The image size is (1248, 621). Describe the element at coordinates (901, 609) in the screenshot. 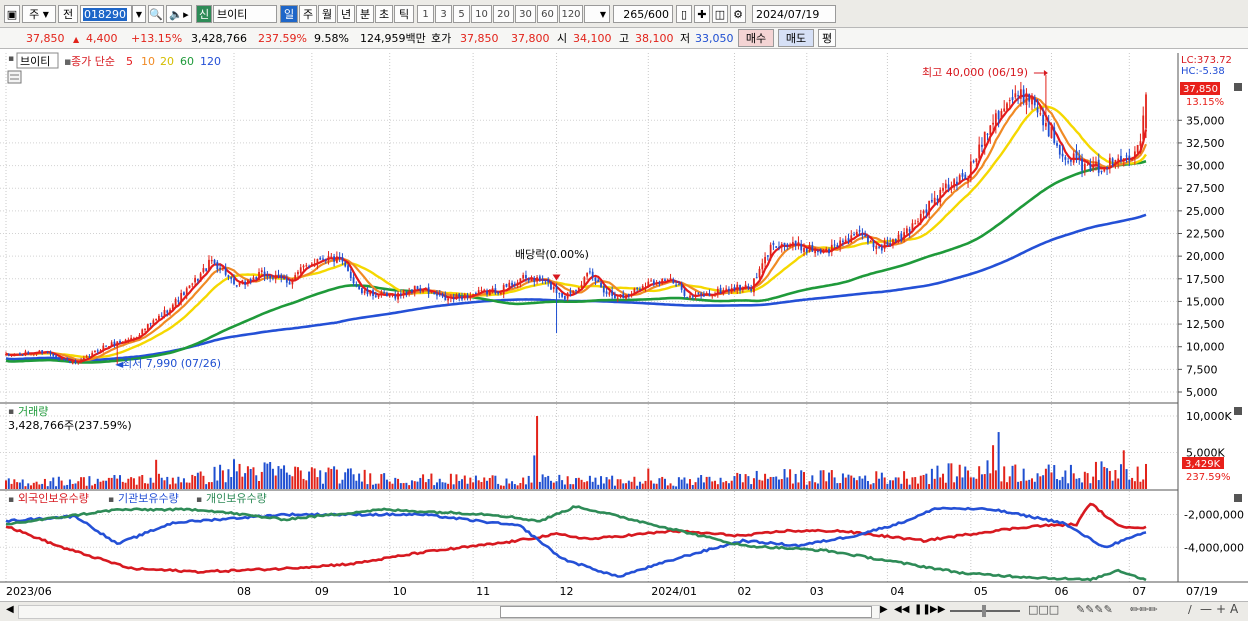

I see `first-page-icon: ◀◀` at that location.